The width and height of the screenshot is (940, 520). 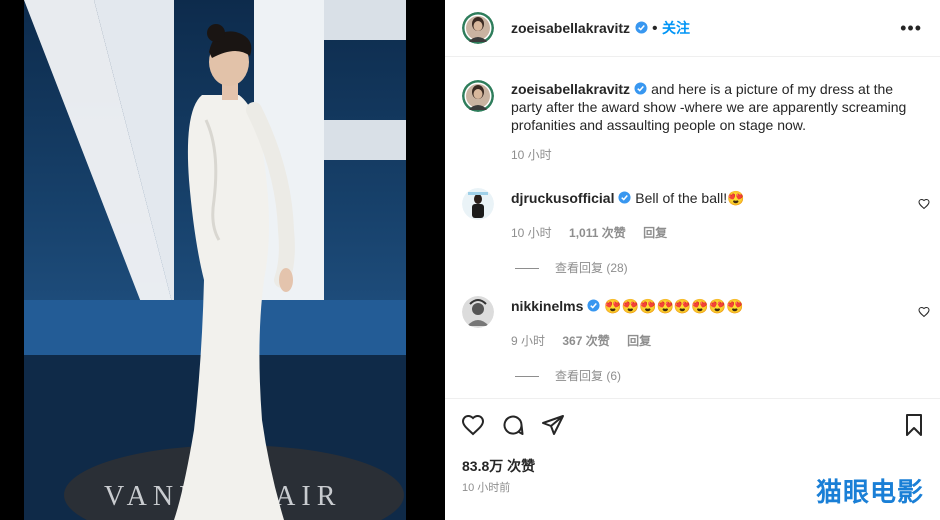 What do you see at coordinates (478, 96) in the screenshot?
I see `caption-avatar` at bounding box center [478, 96].